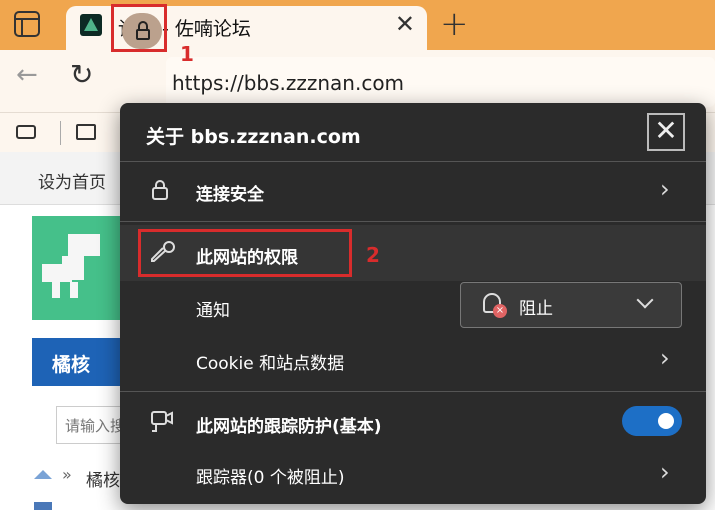  What do you see at coordinates (230, 195) in the screenshot?
I see `connection-label: 连接安全` at bounding box center [230, 195].